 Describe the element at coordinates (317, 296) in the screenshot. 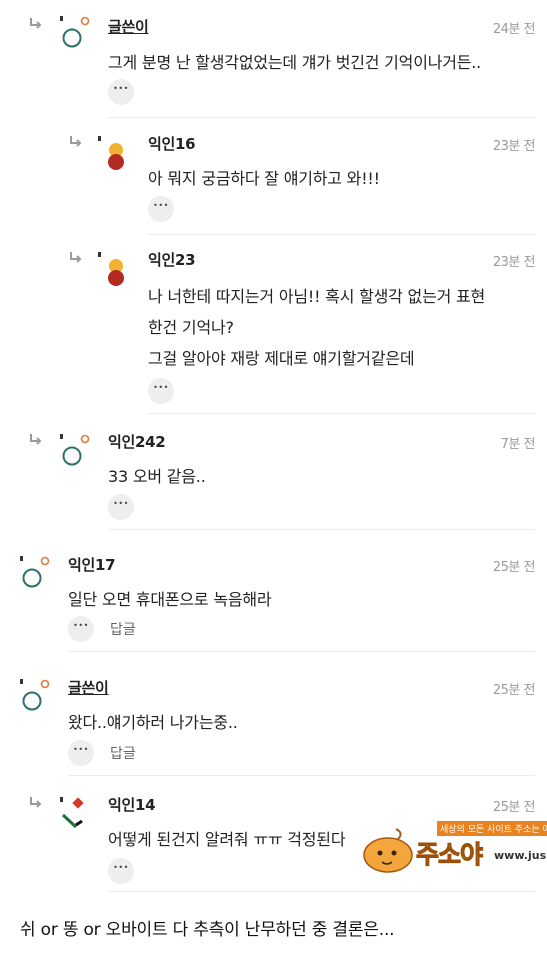

I see `comment-text-line: 나 너한테 따지는거 아님!! 혹시 할생각 없는거 표현` at that location.